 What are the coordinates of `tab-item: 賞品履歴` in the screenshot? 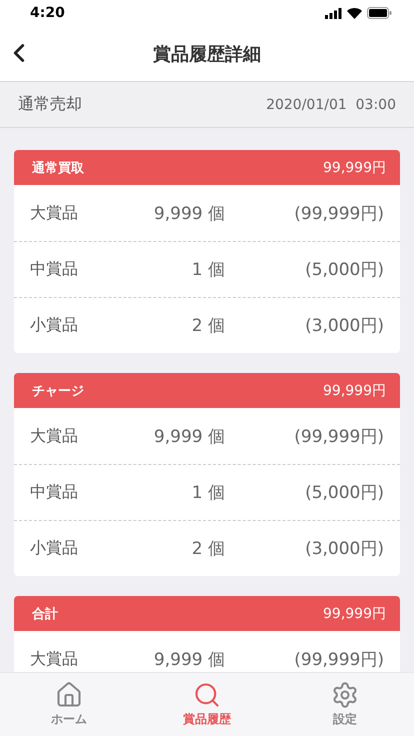 It's located at (207, 704).